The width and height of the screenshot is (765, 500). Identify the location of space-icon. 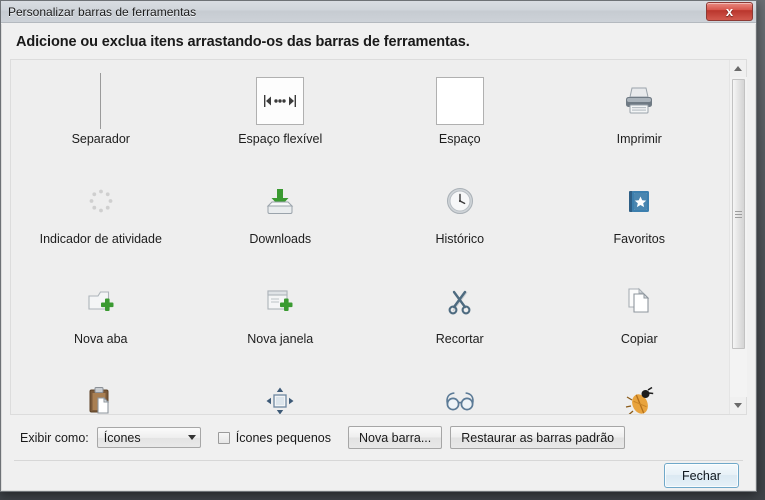
(459, 101).